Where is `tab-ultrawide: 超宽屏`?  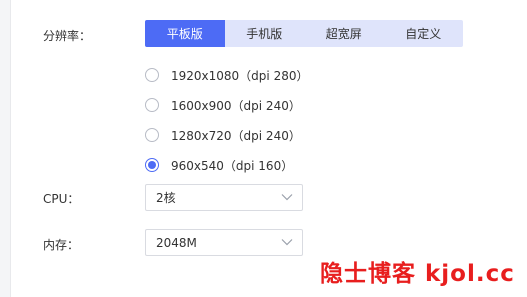
tab-ultrawide: 超宽屏 is located at coordinates (344, 33).